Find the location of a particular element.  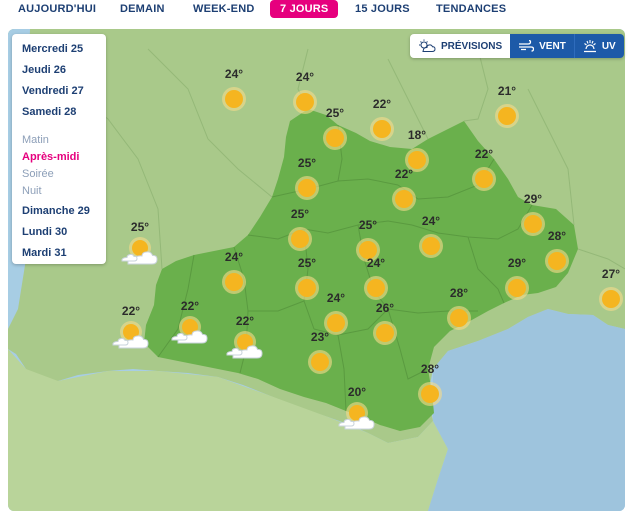

tab-today: AUJOURD'HUI is located at coordinates (57, 9).